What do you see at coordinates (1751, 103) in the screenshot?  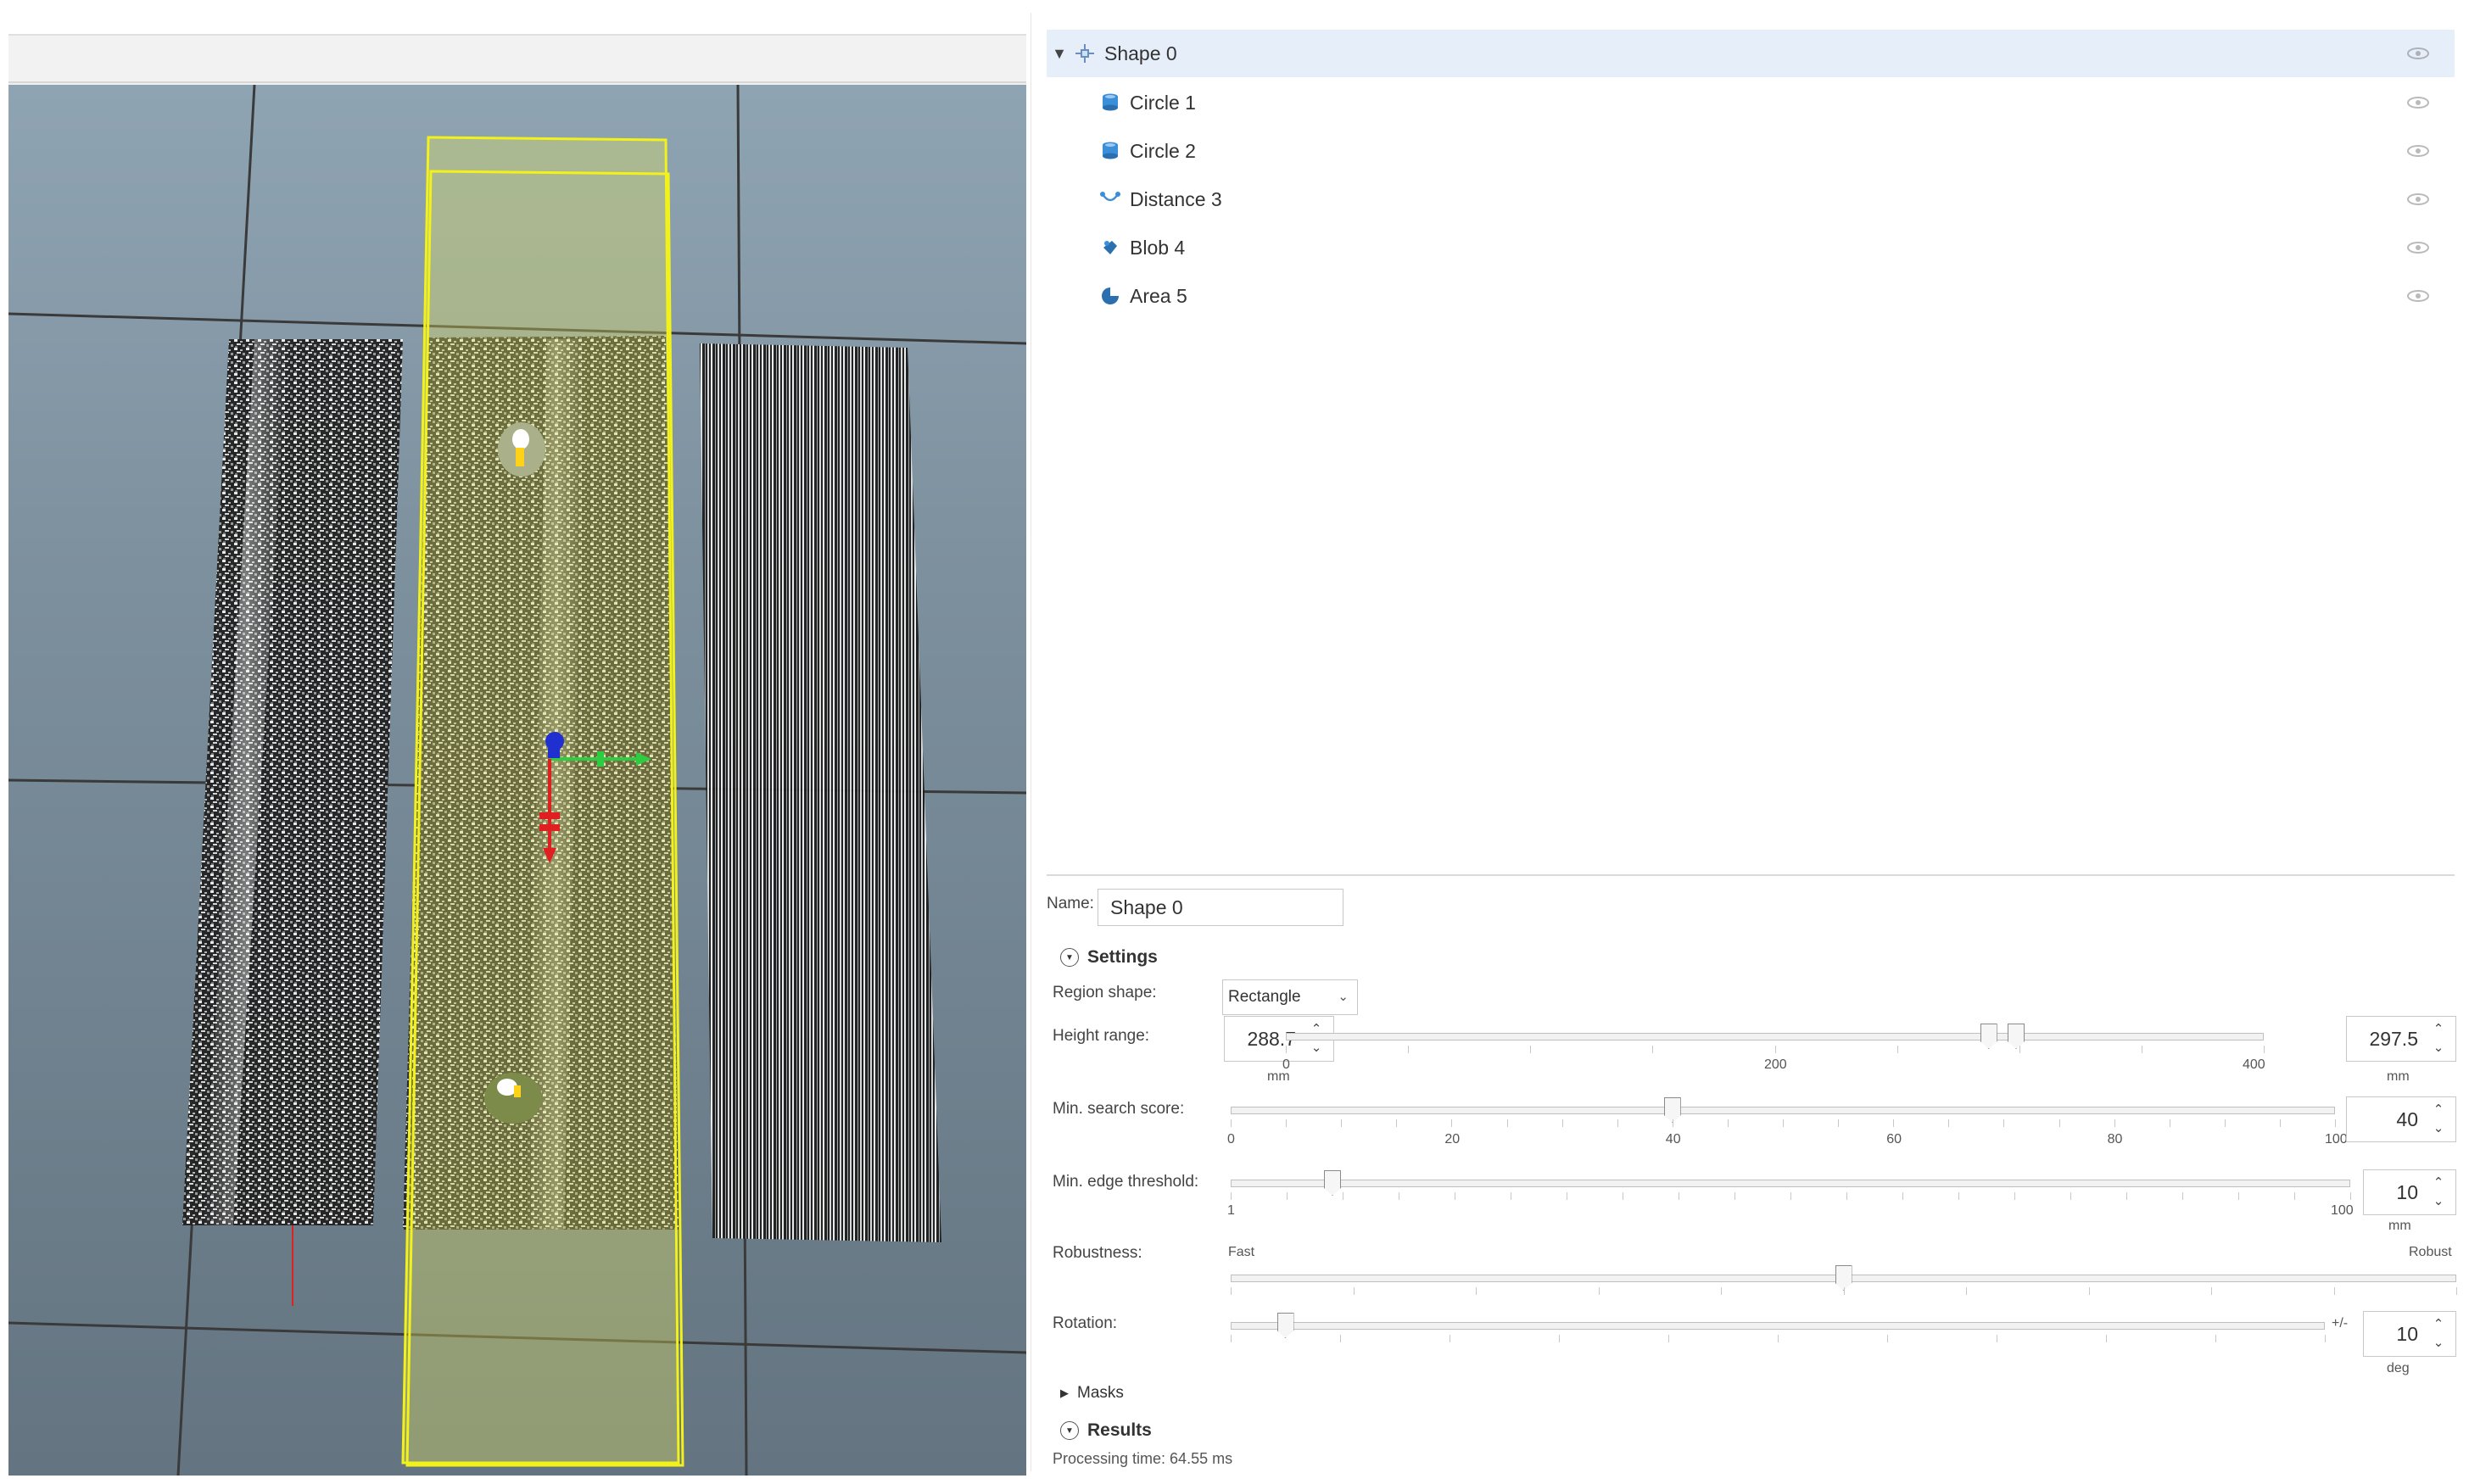 I see `tree-item-circle-1: Circle 1` at bounding box center [1751, 103].